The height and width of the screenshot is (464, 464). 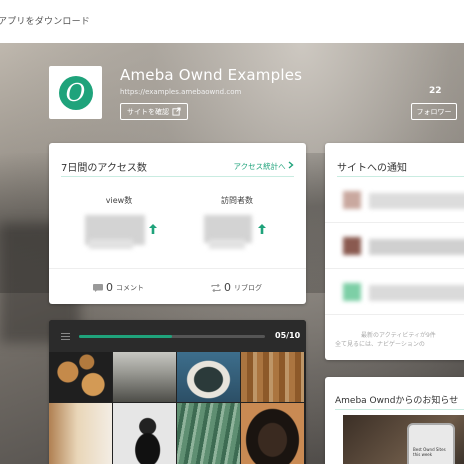 I want to click on photo-person, so click(x=144, y=433).